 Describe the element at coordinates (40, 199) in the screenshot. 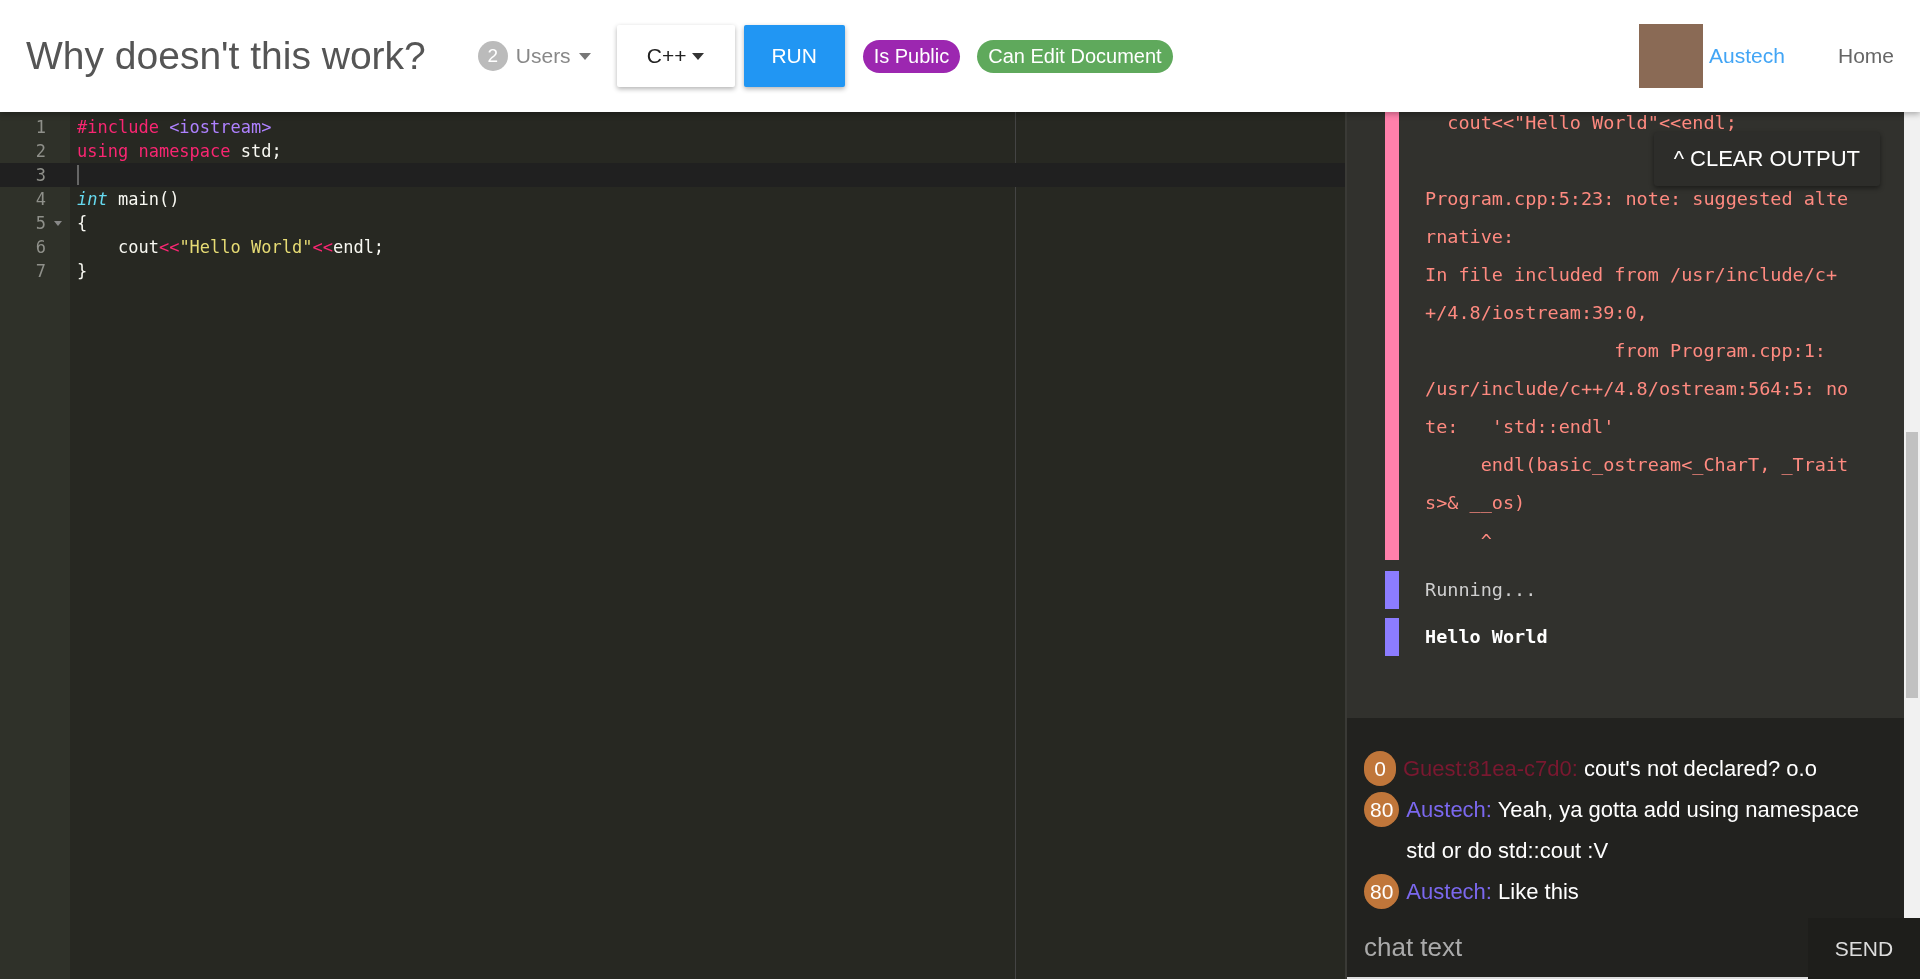

I see `line-number: 4` at that location.